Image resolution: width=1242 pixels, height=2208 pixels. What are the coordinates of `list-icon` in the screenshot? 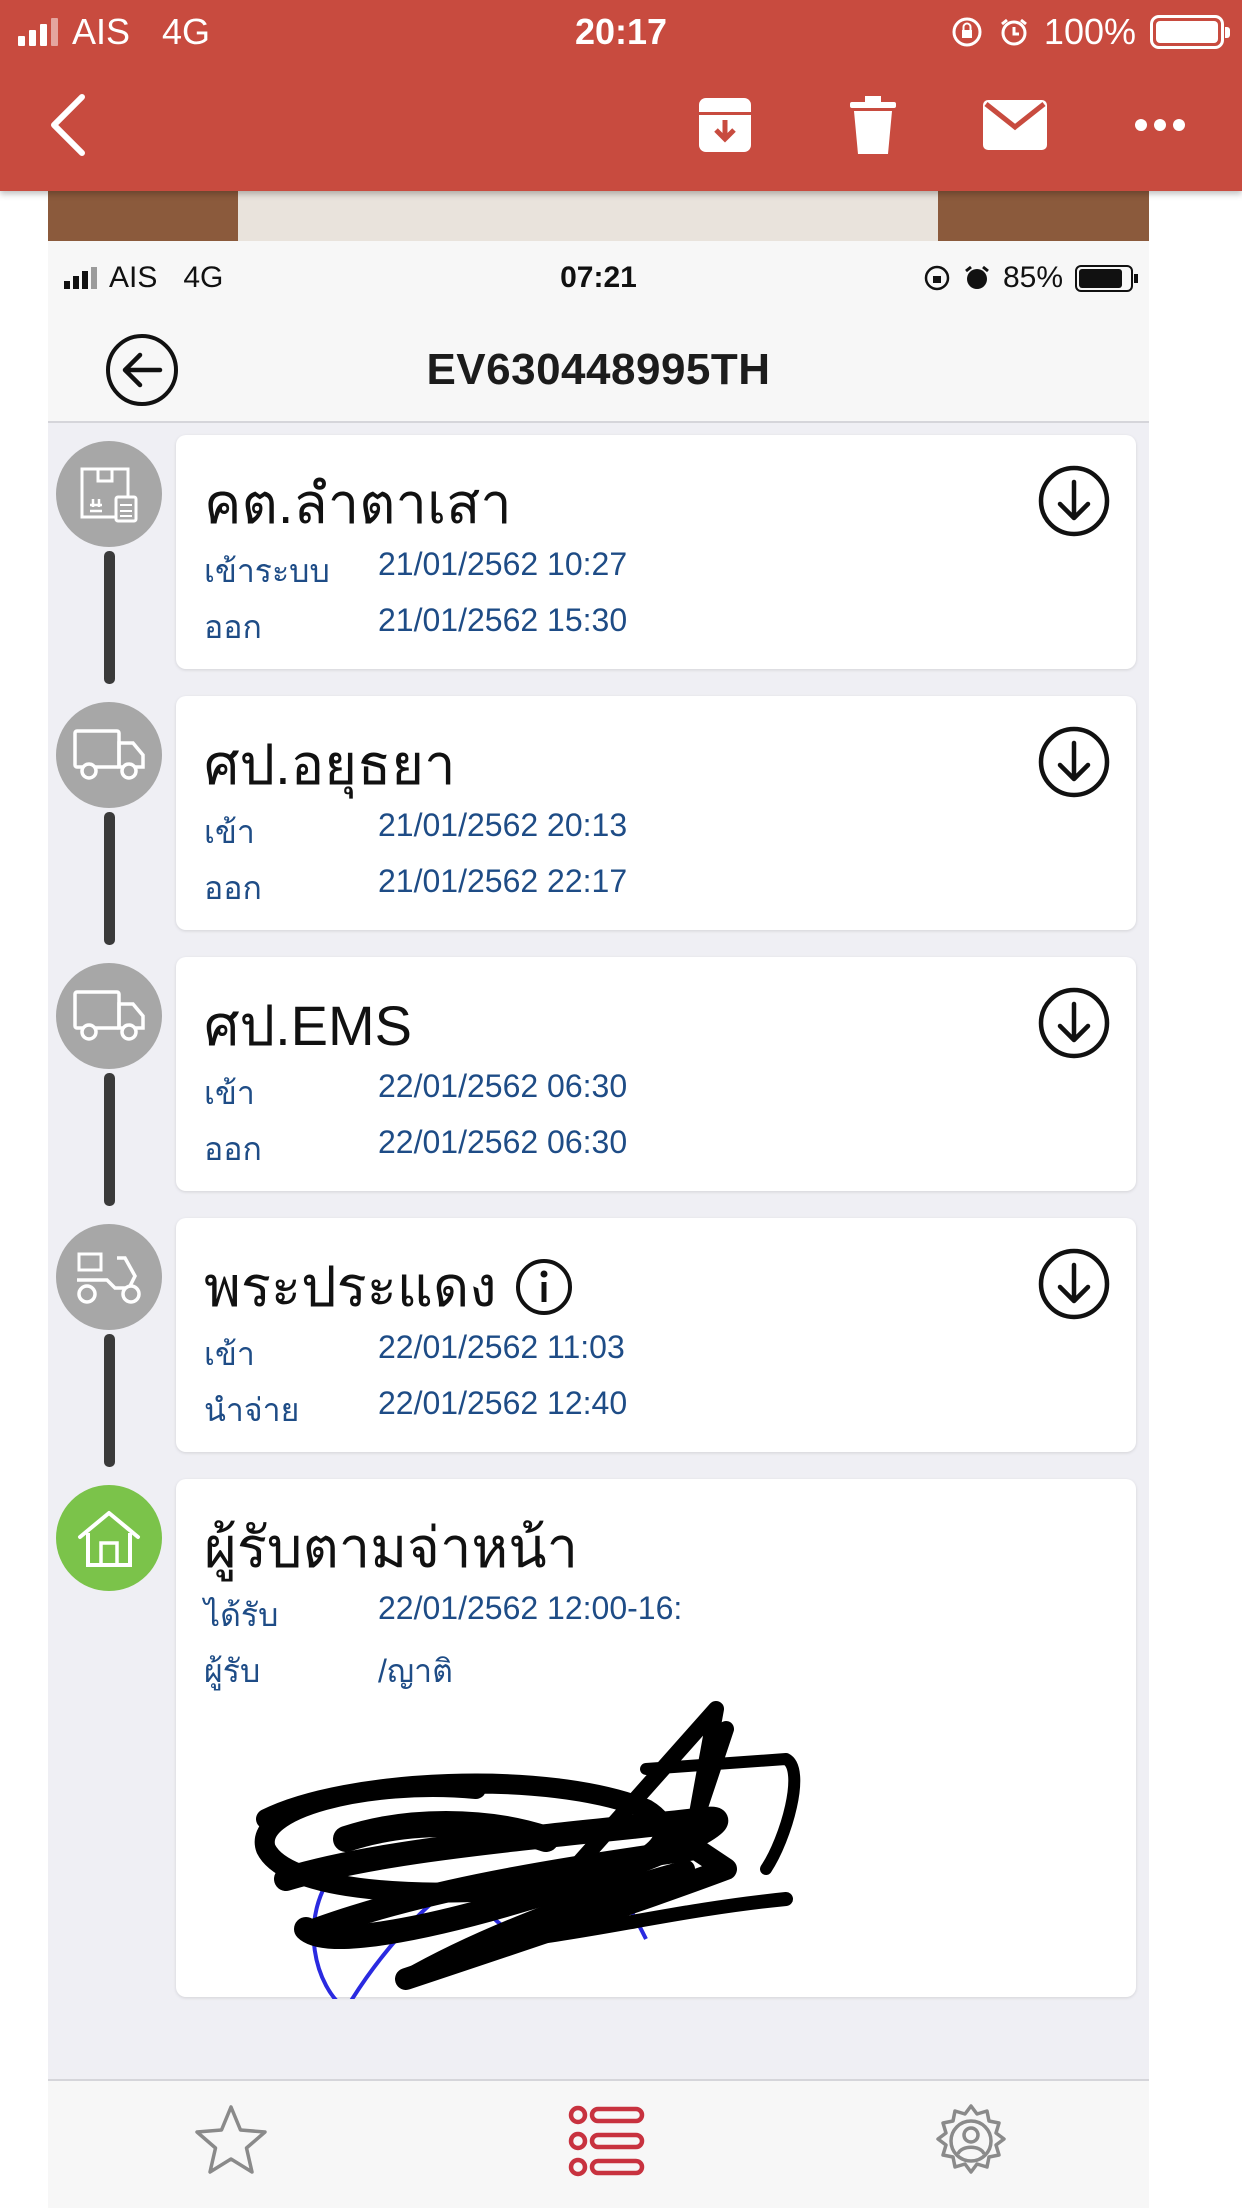 It's located at (606, 2141).